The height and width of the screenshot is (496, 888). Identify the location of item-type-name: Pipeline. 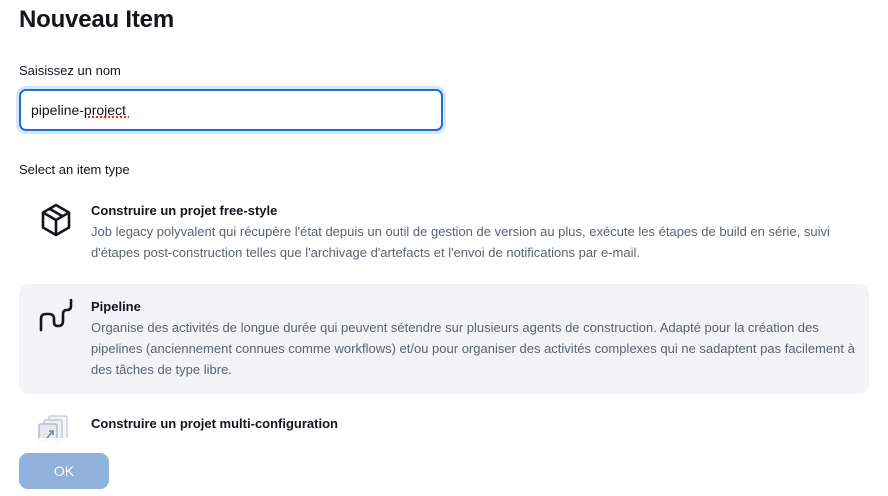
(116, 306).